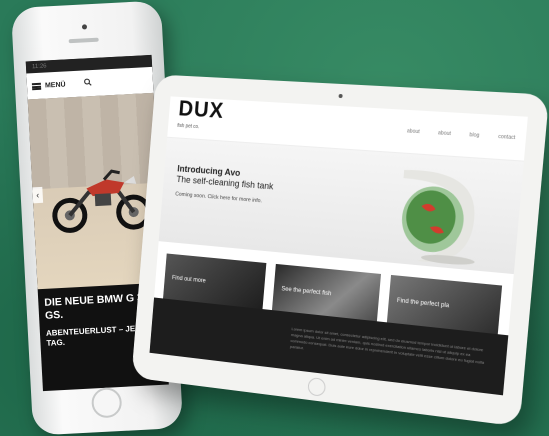 The image size is (549, 436). I want to click on status-time: 11:26, so click(39, 66).